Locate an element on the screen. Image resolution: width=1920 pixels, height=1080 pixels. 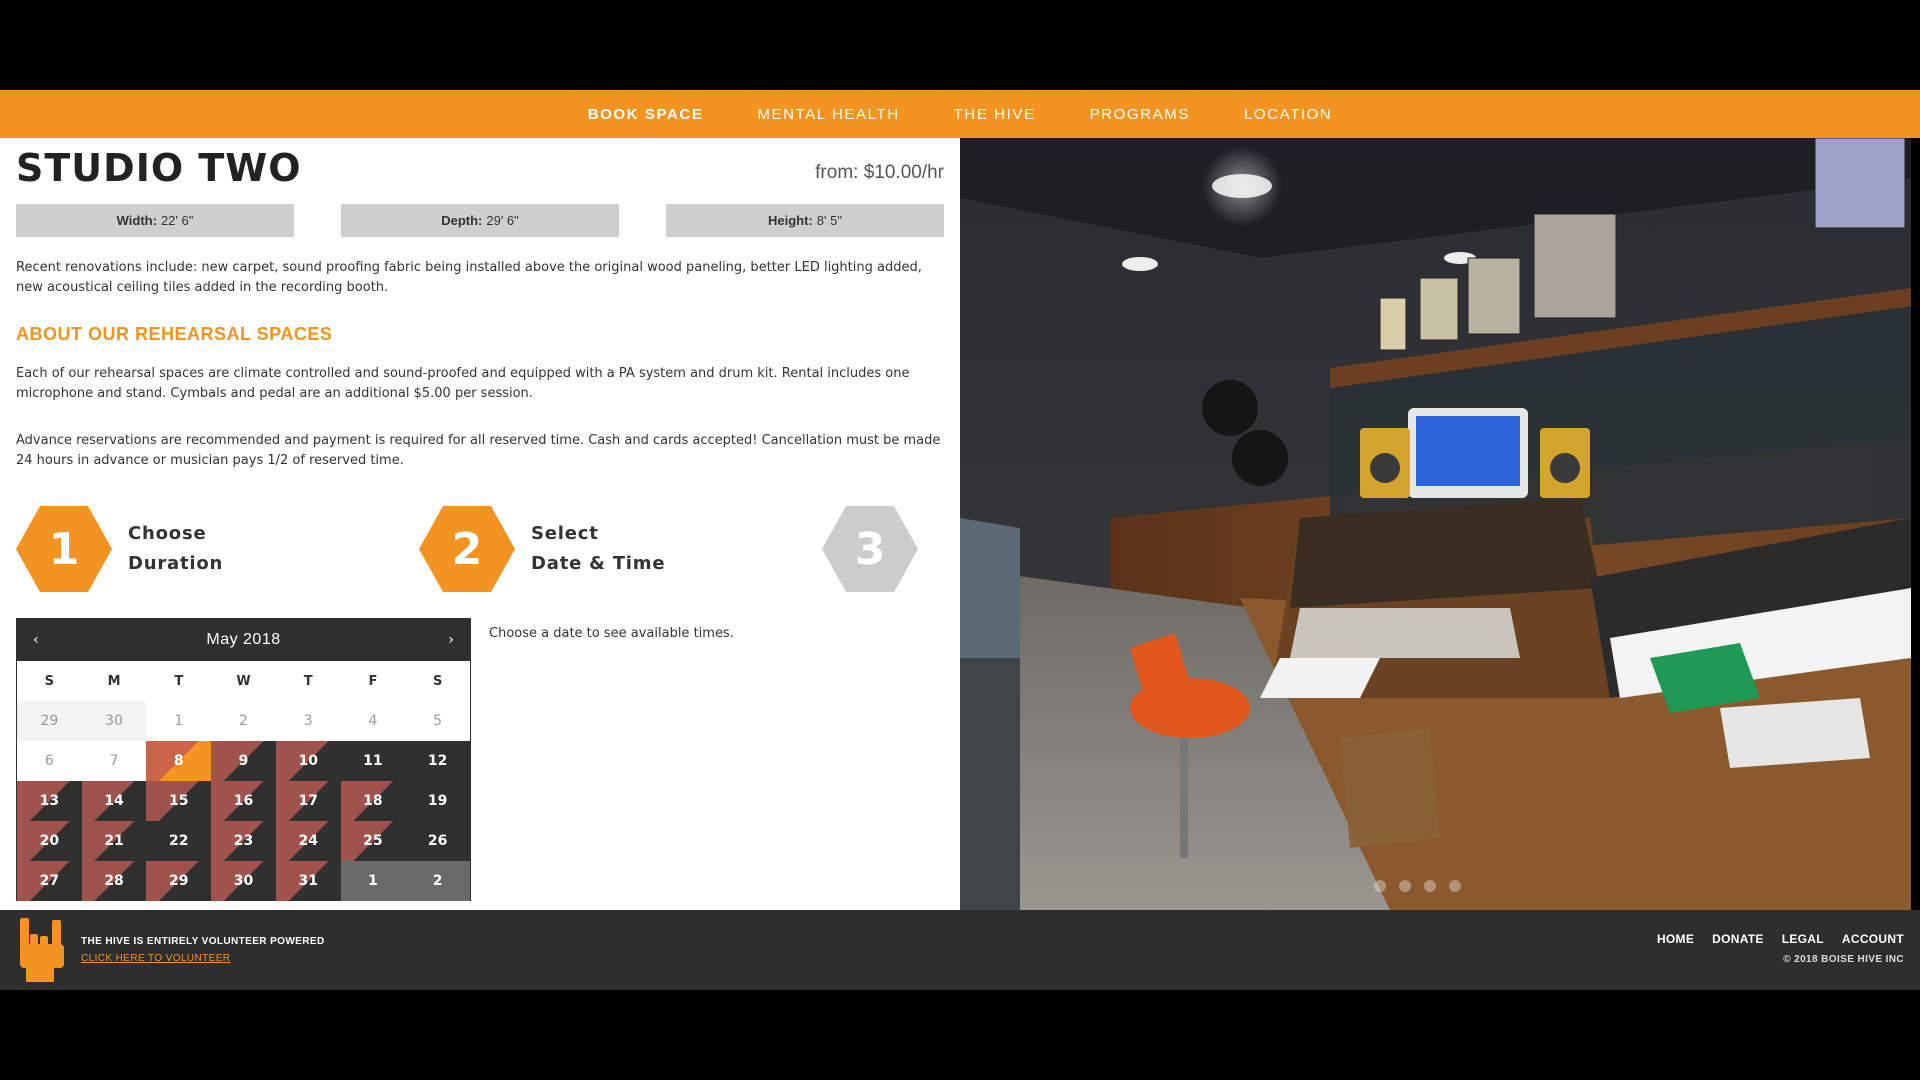
about-heading: ABOUT OUR REHEARSAL SPACES is located at coordinates (174, 334).